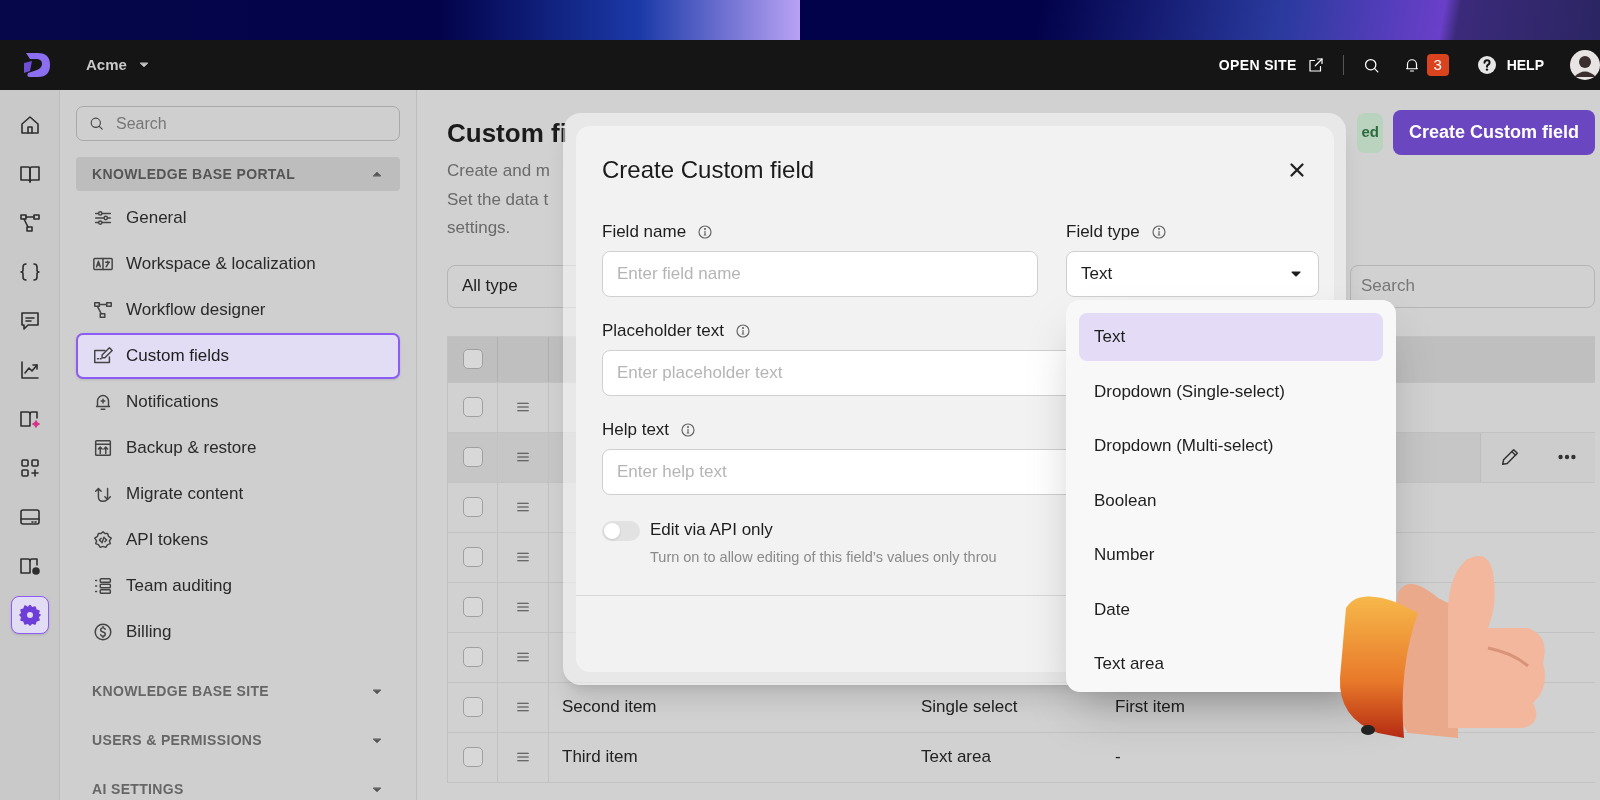 The width and height of the screenshot is (1600, 800). Describe the element at coordinates (1437, 65) in the screenshot. I see `notification-badge: 3` at that location.